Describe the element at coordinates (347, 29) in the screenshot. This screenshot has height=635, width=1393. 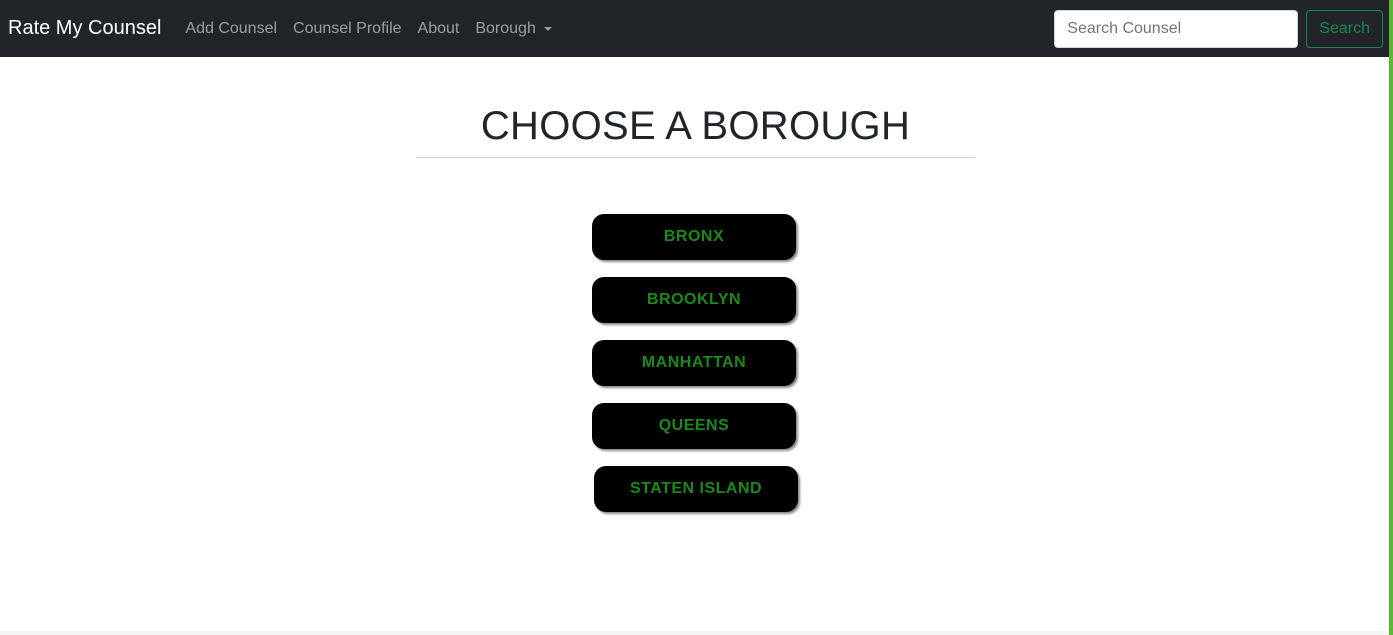
I see `nav-link-counsel-profile: Counsel Profile` at that location.